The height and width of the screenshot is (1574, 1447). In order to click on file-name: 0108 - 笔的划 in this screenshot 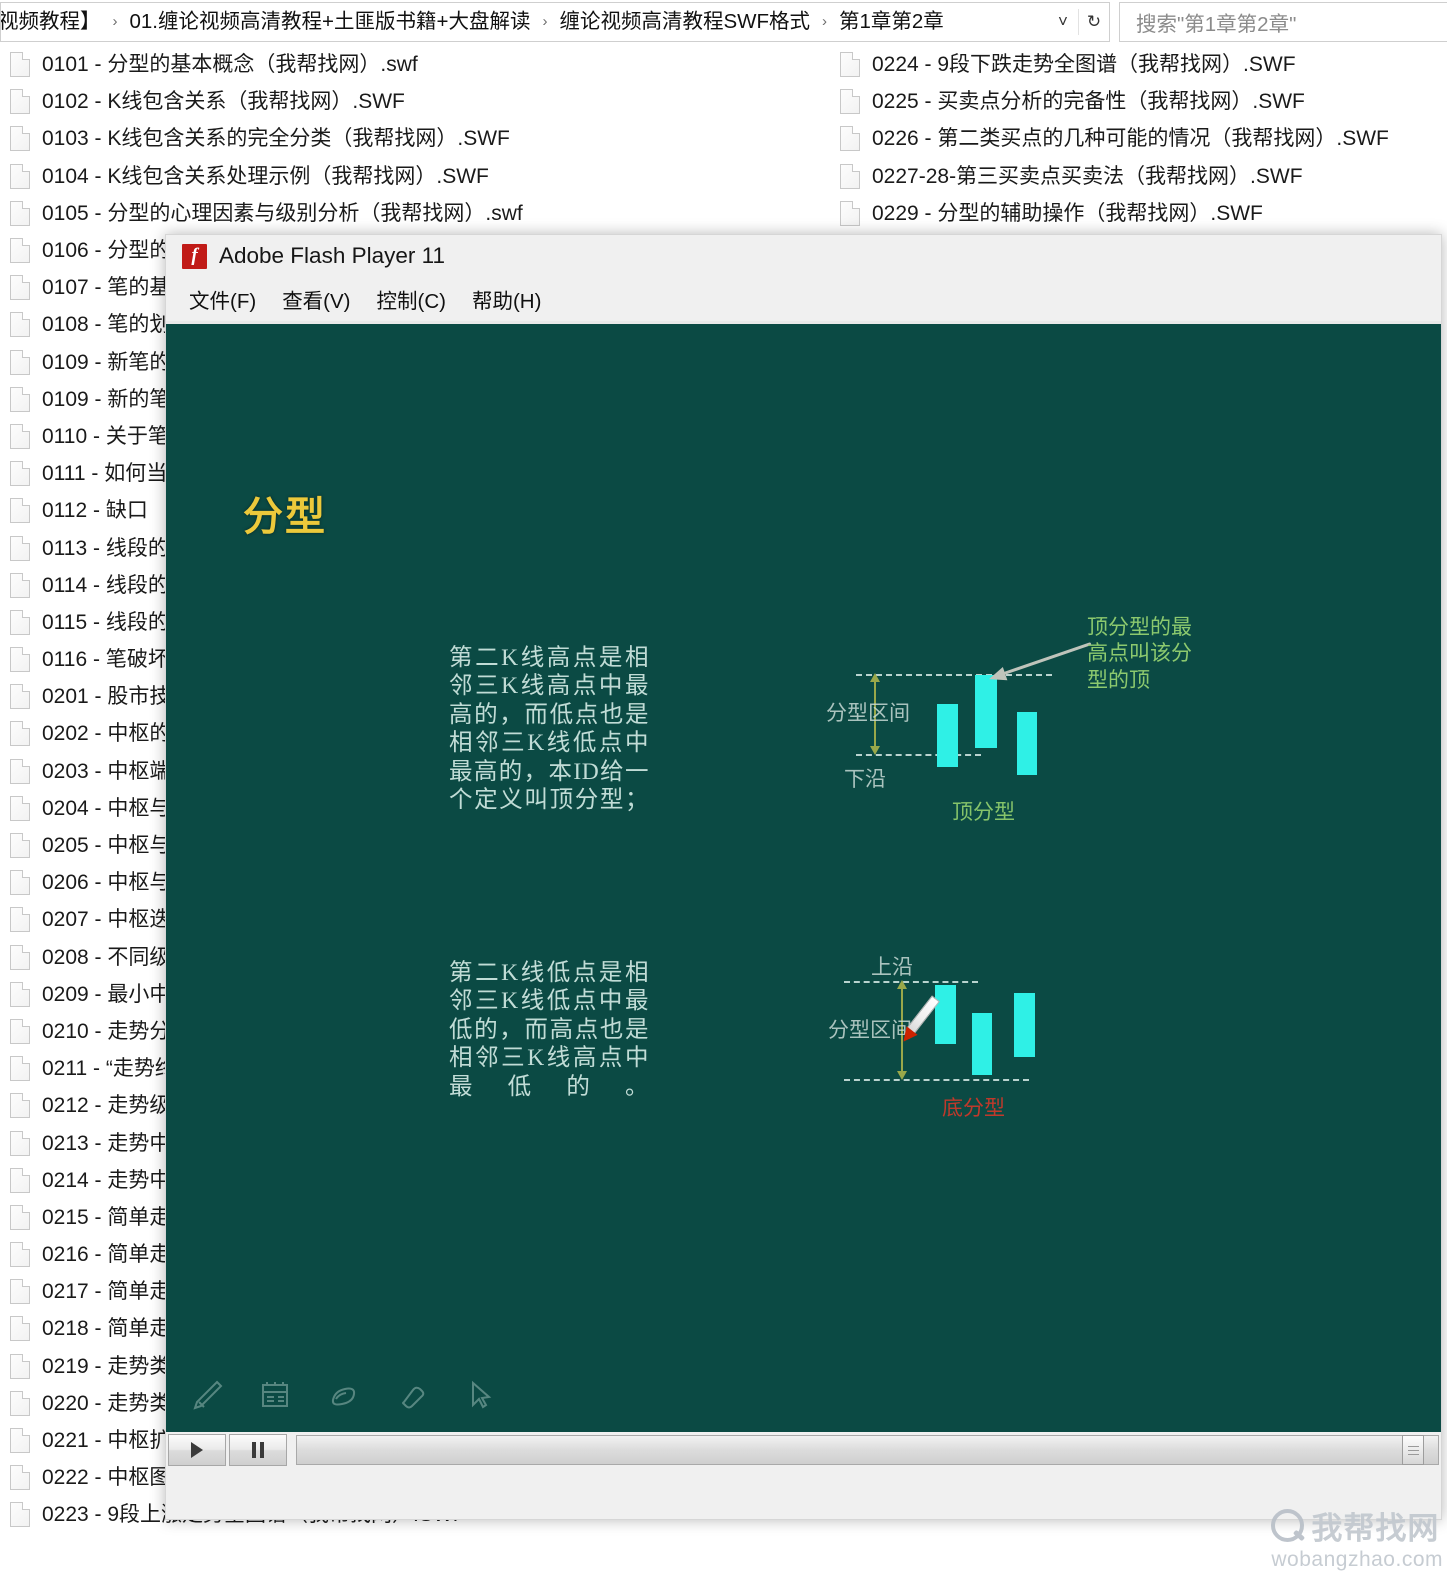, I will do `click(106, 325)`.